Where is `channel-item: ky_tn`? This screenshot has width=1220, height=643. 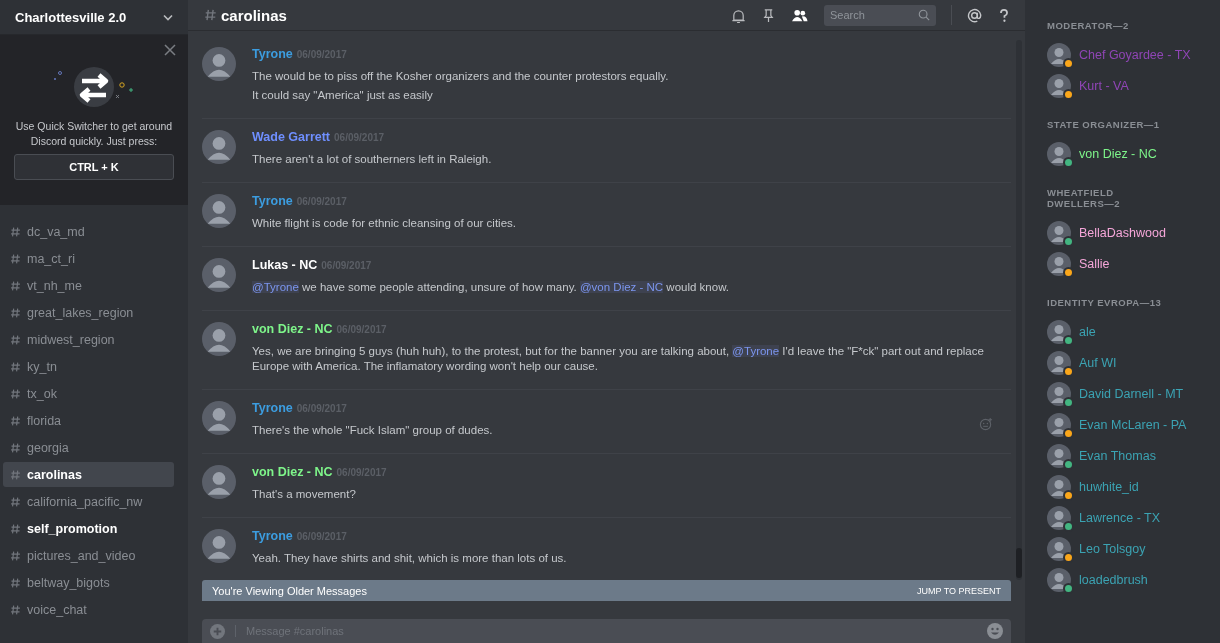 channel-item: ky_tn is located at coordinates (88, 366).